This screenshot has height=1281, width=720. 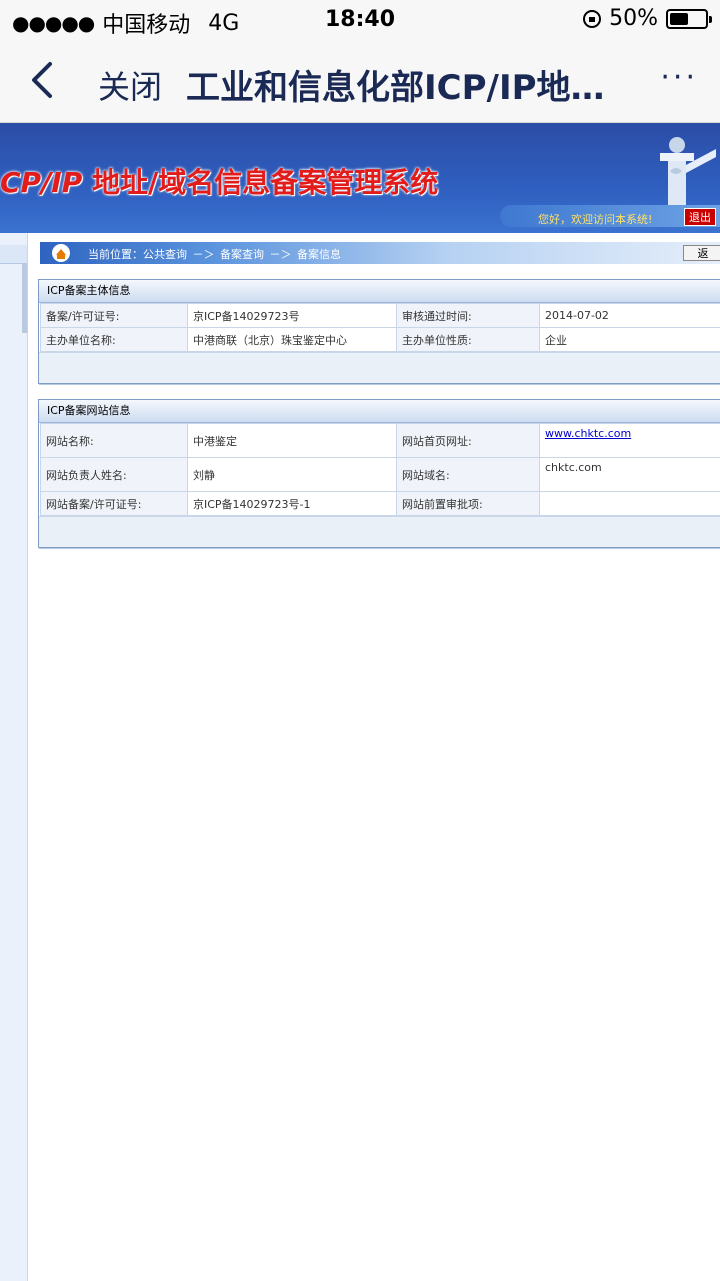 I want to click on more-icon: ···, so click(x=679, y=77).